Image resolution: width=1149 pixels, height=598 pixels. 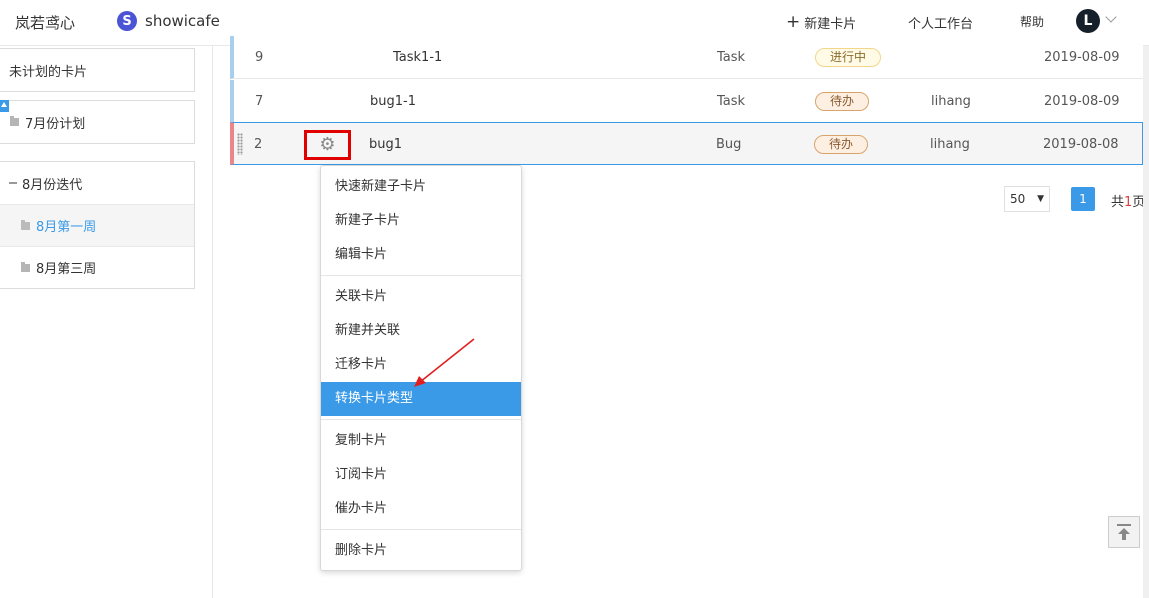 I want to click on back-to-top-button, so click(x=1124, y=532).